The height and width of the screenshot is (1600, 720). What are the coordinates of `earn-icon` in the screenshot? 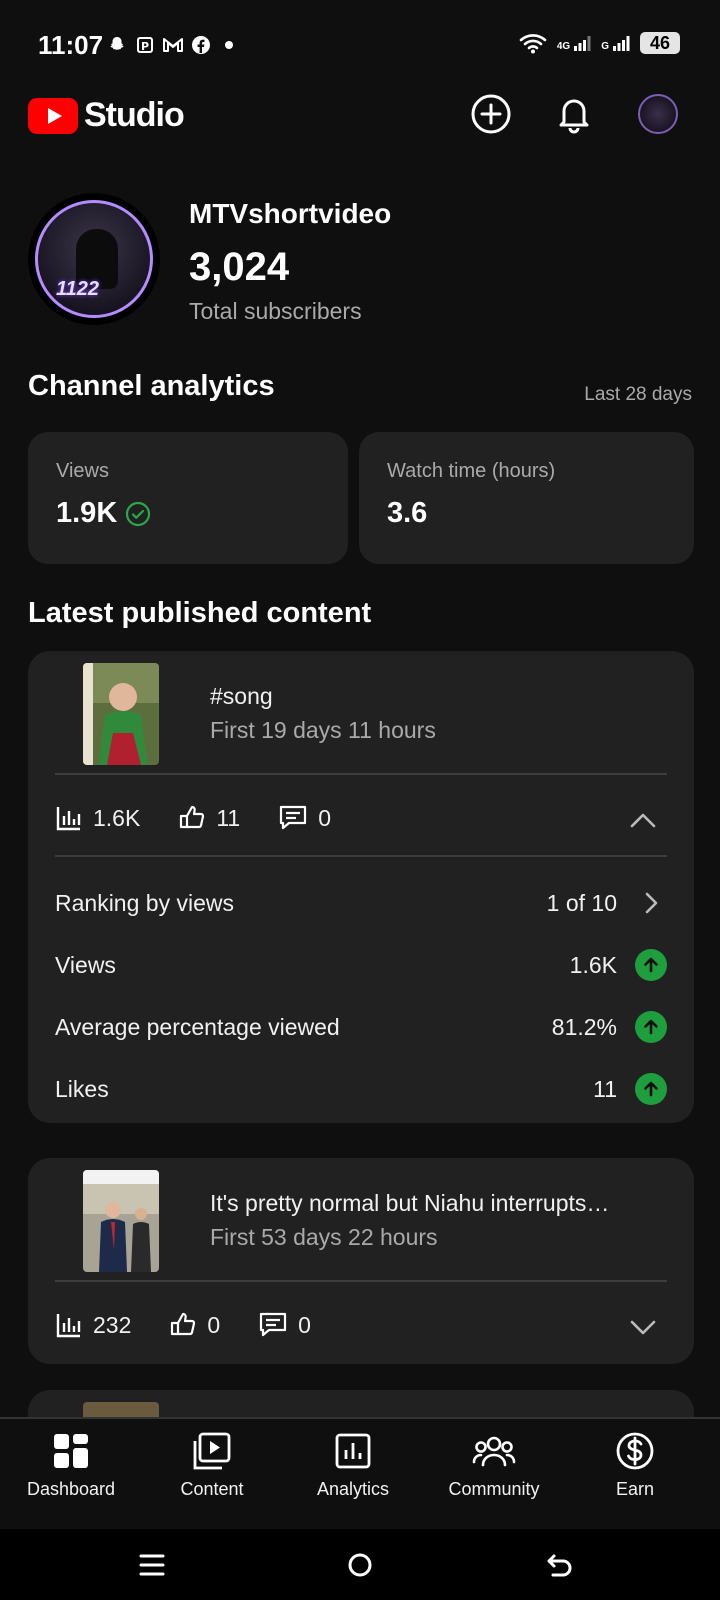 It's located at (635, 1451).